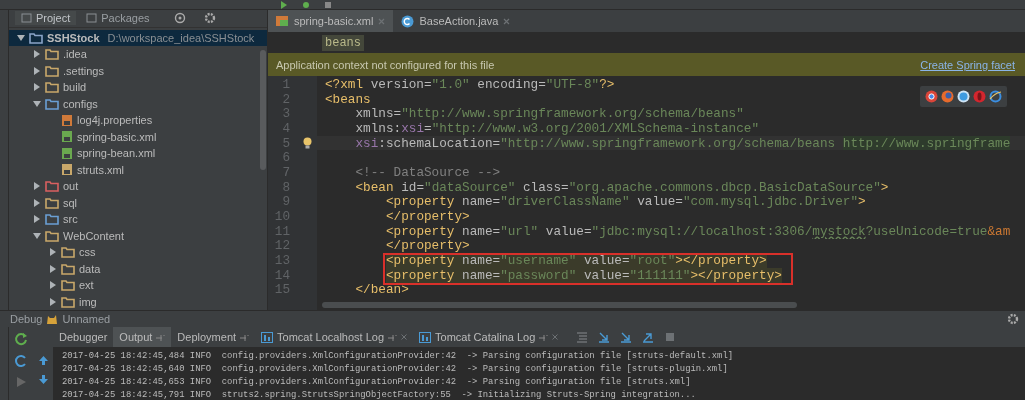  I want to click on tree-item: build, so click(138, 87).